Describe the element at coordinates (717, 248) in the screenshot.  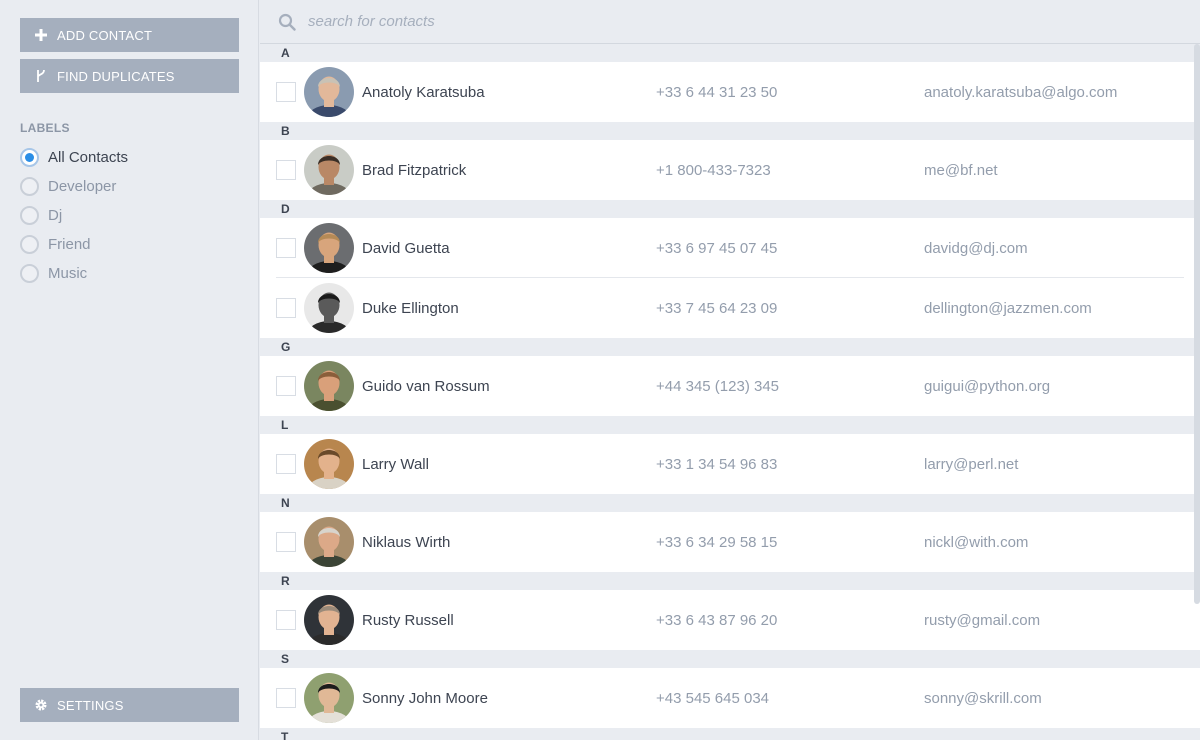
I see `contact-phone: +33 6 97 45 07 45` at that location.